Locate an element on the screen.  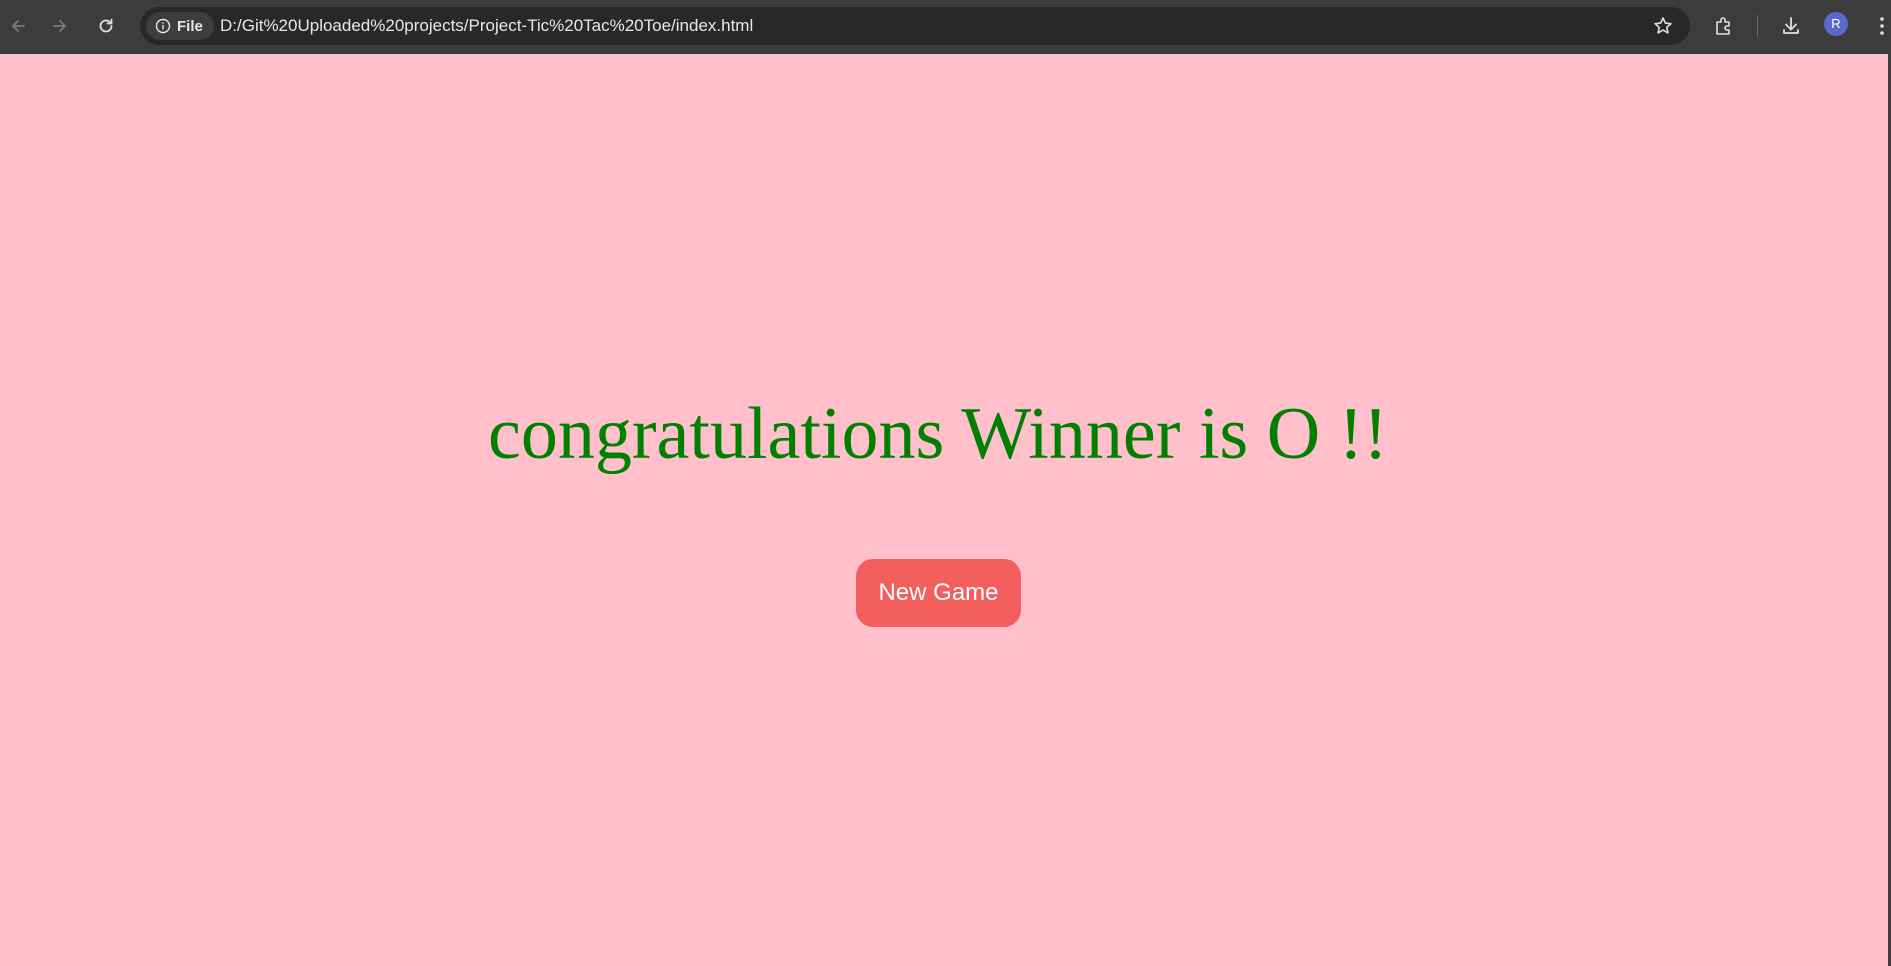
new-game-button: New Game is located at coordinates (938, 593).